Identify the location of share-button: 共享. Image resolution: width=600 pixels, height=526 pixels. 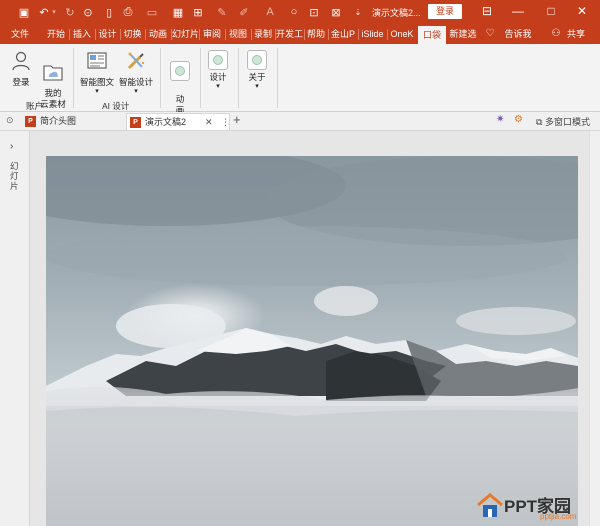
(576, 34).